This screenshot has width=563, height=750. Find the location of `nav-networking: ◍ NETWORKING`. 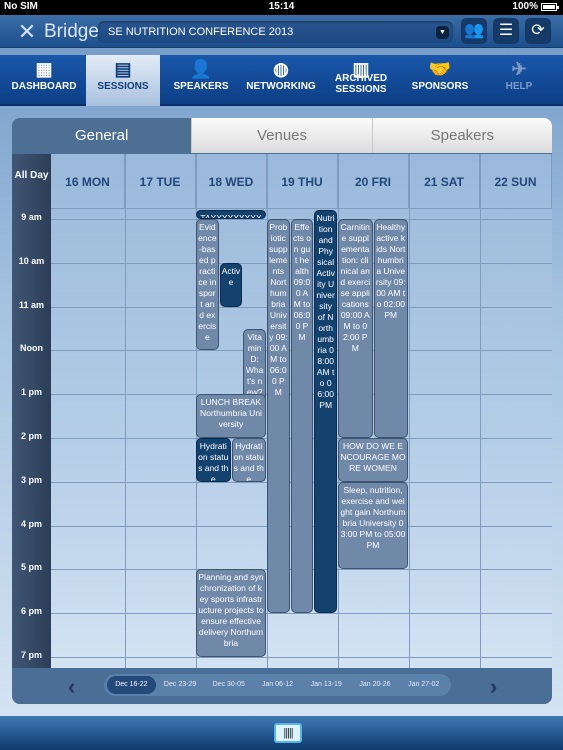

nav-networking: ◍ NETWORKING is located at coordinates (281, 80).